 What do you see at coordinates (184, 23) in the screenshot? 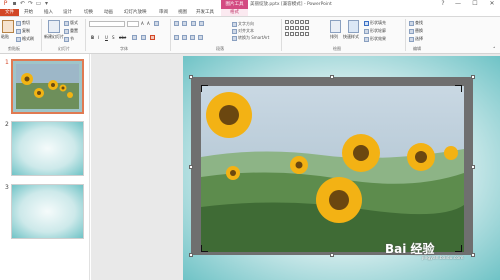
I see `numbering-button` at bounding box center [184, 23].